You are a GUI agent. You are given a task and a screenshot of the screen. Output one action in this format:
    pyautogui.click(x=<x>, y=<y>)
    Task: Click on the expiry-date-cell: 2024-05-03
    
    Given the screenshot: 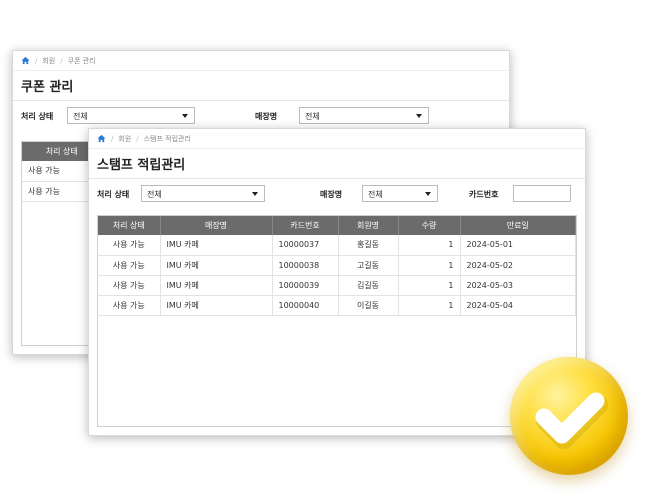 What is the action you would take?
    pyautogui.click(x=518, y=285)
    